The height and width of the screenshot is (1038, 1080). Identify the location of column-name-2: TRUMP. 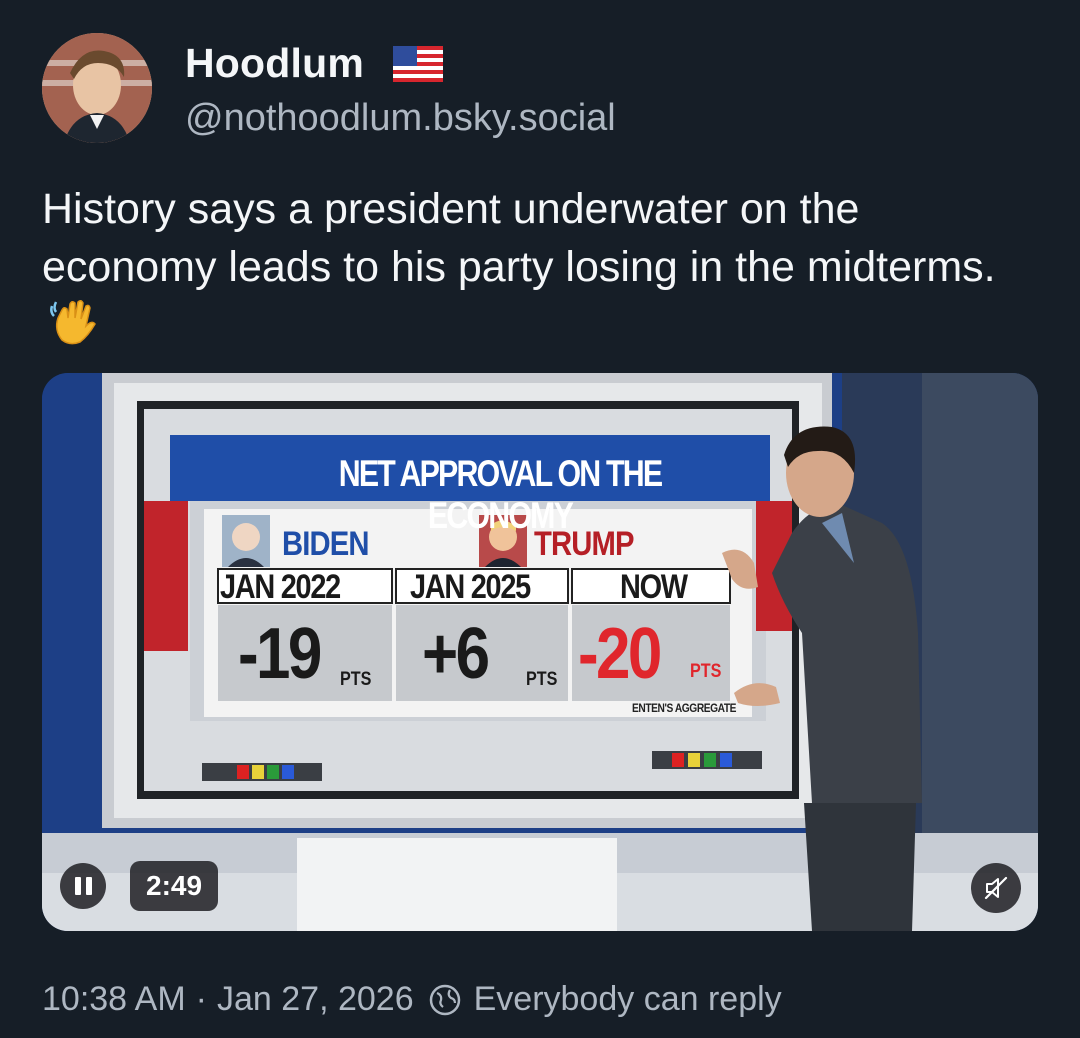
(584, 544).